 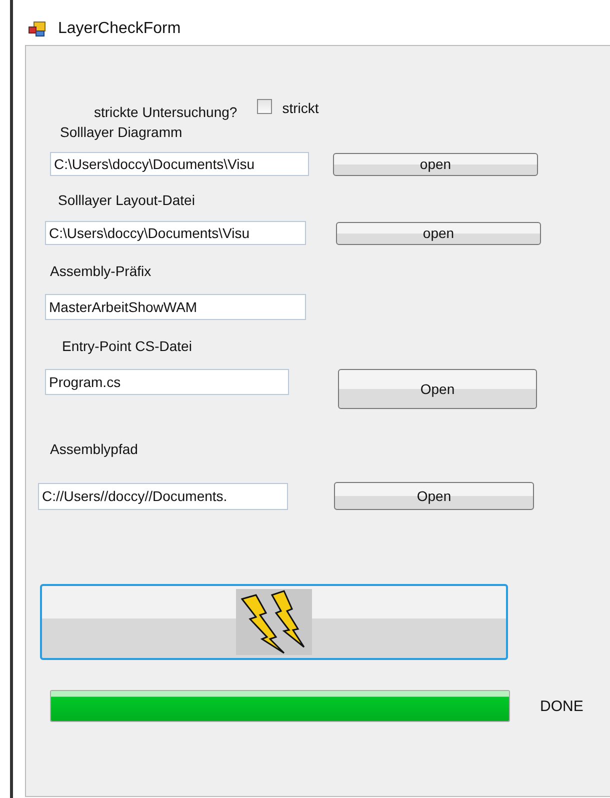 What do you see at coordinates (119, 29) in the screenshot?
I see `window-title: LayerCheckForm` at bounding box center [119, 29].